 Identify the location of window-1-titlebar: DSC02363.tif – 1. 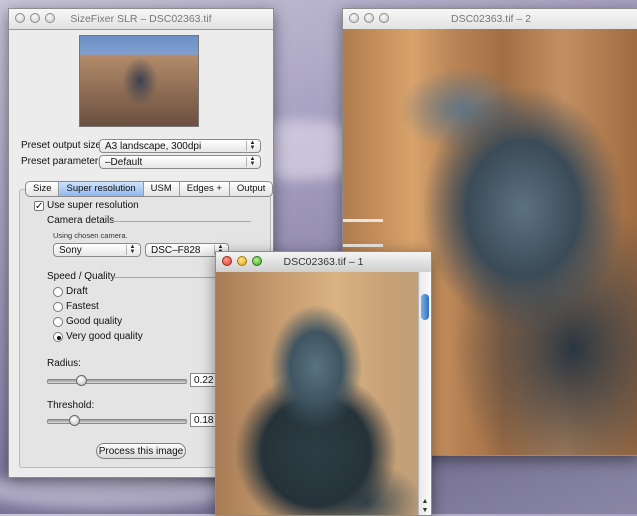
(323, 262).